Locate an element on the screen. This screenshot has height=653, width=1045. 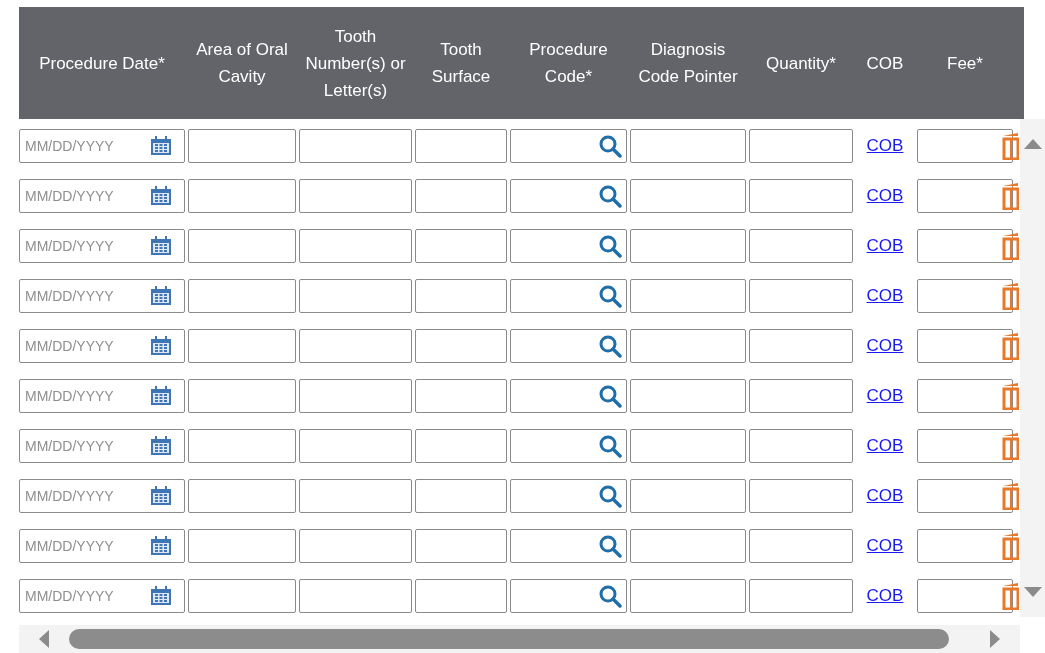
scroll-right-icon is located at coordinates (995, 639).